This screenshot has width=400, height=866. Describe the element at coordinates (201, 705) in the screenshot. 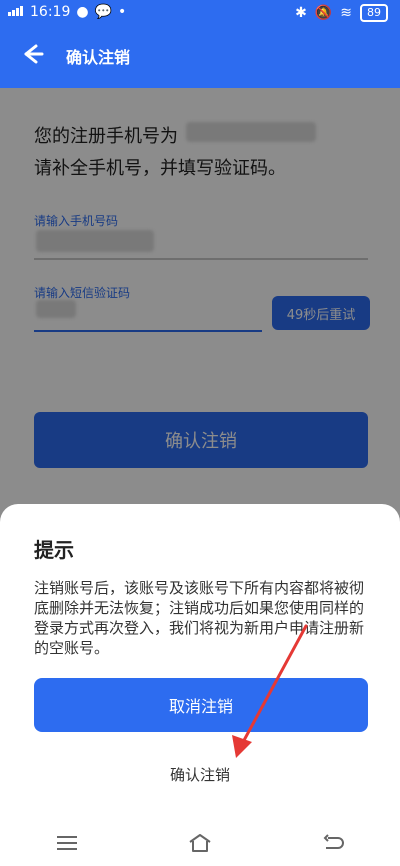

I see `cancel-deregister-button: 取消注销` at that location.